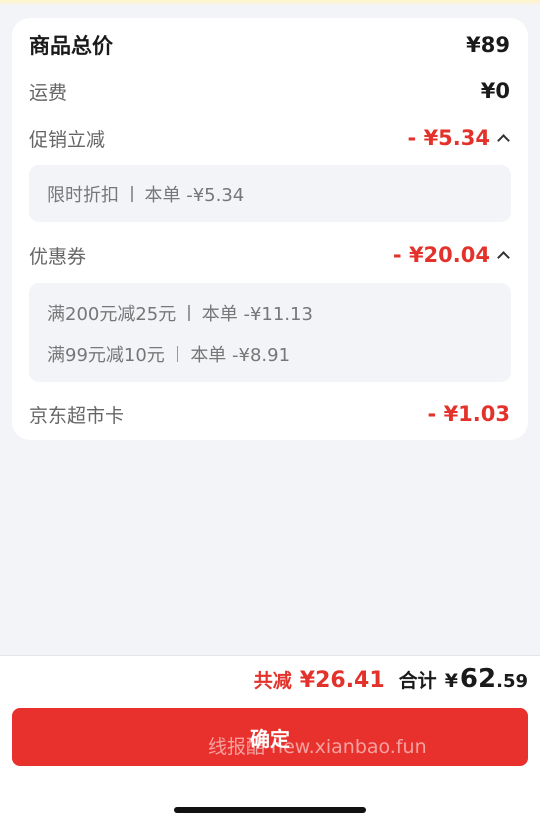 Image resolution: width=540 pixels, height=824 pixels. Describe the element at coordinates (272, 681) in the screenshot. I see `discount-label: 共减` at that location.